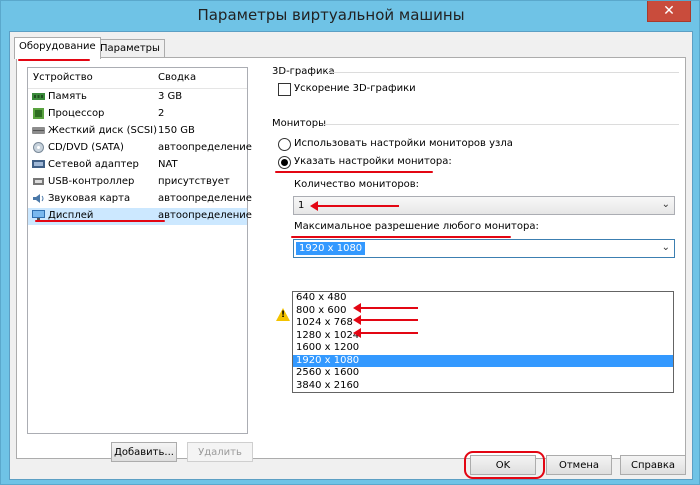  I want to click on column-device: Устройство, so click(63, 77).